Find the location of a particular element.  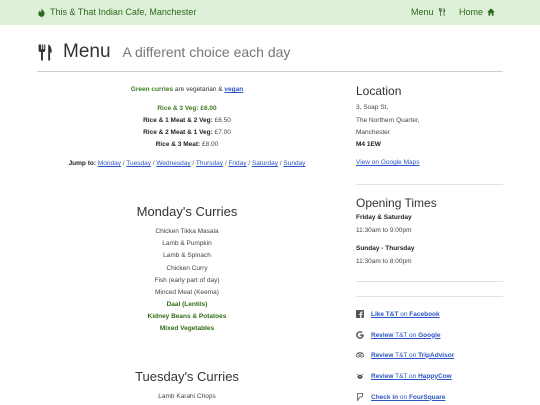

address-line: The Northern Quarter, is located at coordinates (388, 120).